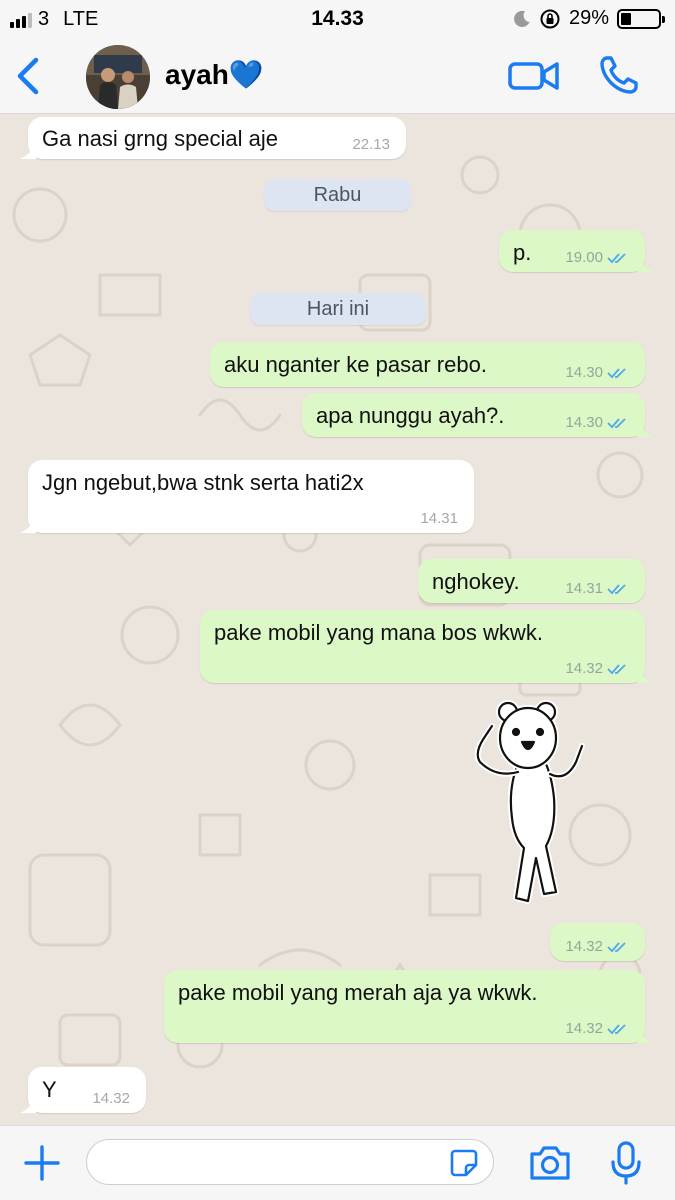 The image size is (675, 1200). I want to click on message-text: Jgn ngebut,bwa stnk serta hati2x, so click(203, 482).